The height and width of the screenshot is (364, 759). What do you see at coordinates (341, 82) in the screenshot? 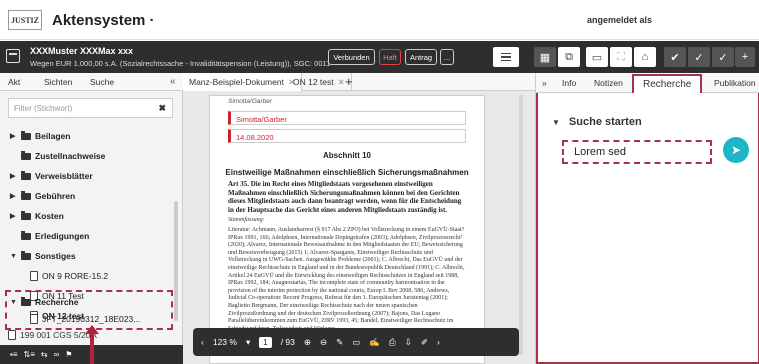
I see `close-tab-icon: ✕` at bounding box center [341, 82].